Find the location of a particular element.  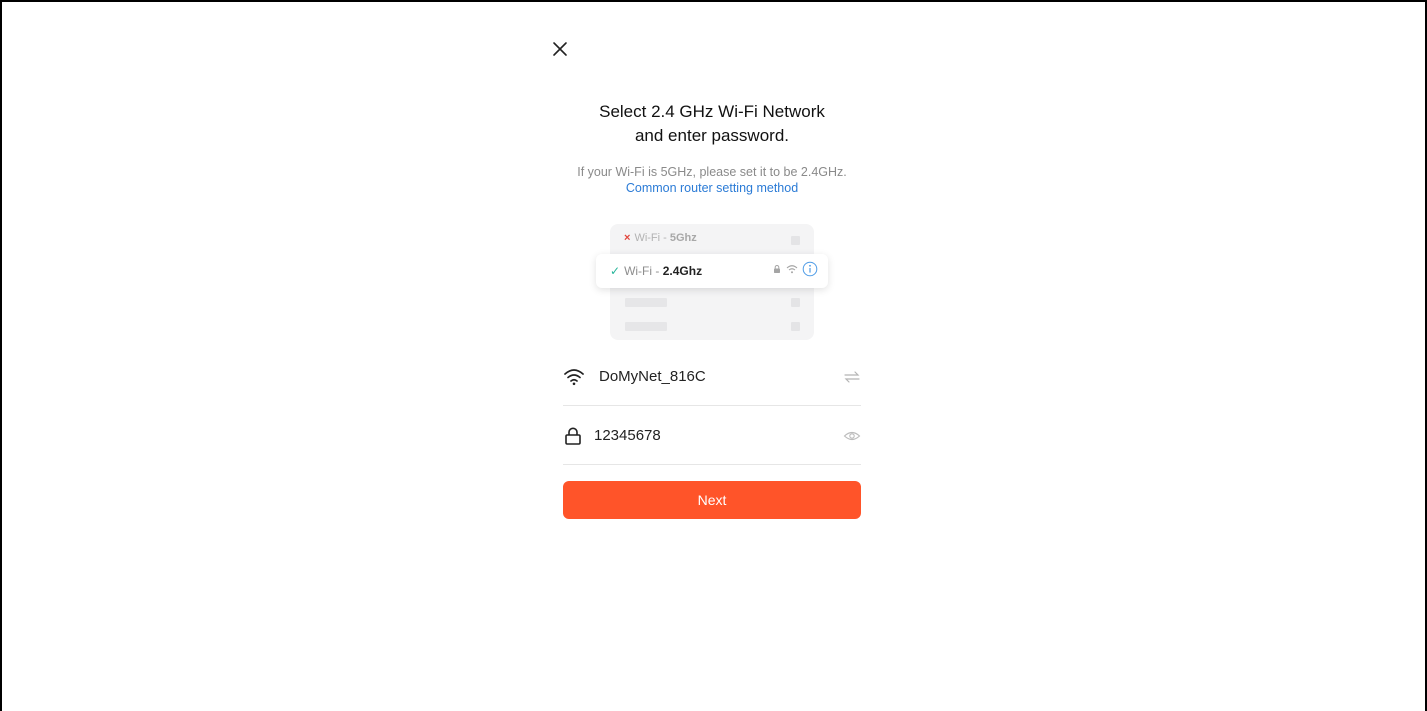

wifi-5ghz-prefix: Wi-Fi - is located at coordinates (652, 238).